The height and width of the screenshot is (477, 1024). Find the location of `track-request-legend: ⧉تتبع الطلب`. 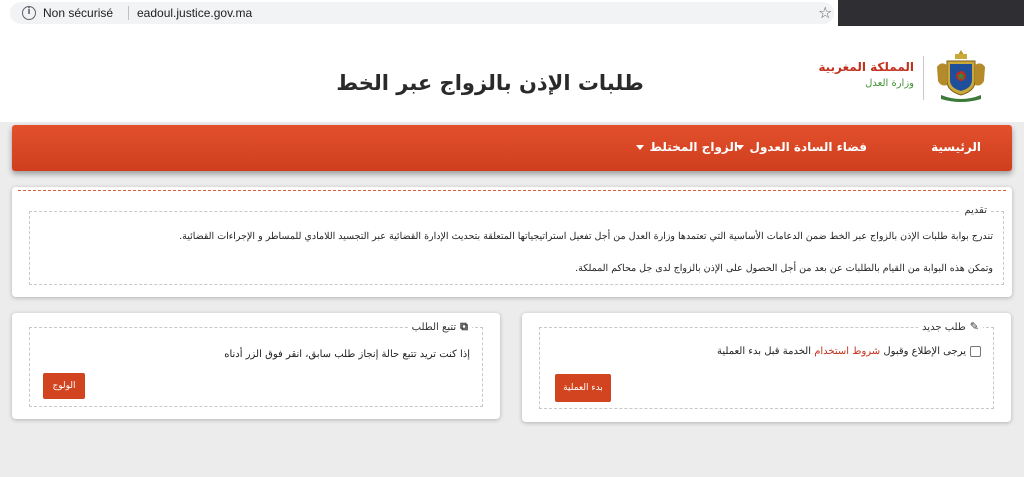

track-request-legend: ⧉تتبع الطلب is located at coordinates (439, 327).